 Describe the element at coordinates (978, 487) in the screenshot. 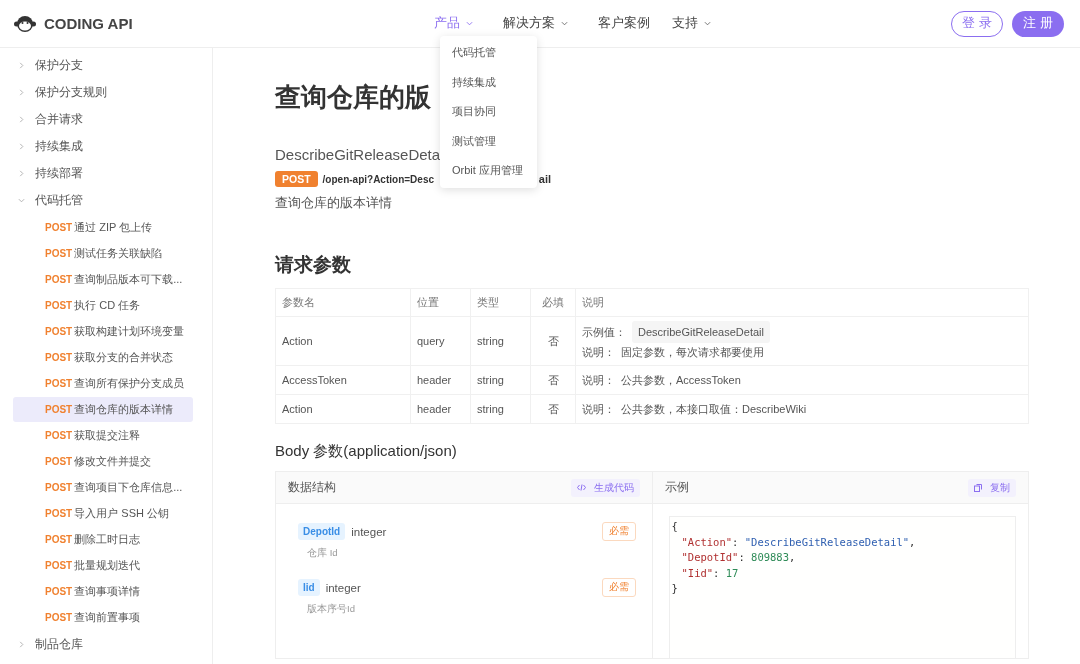

I see `copy-icon` at that location.